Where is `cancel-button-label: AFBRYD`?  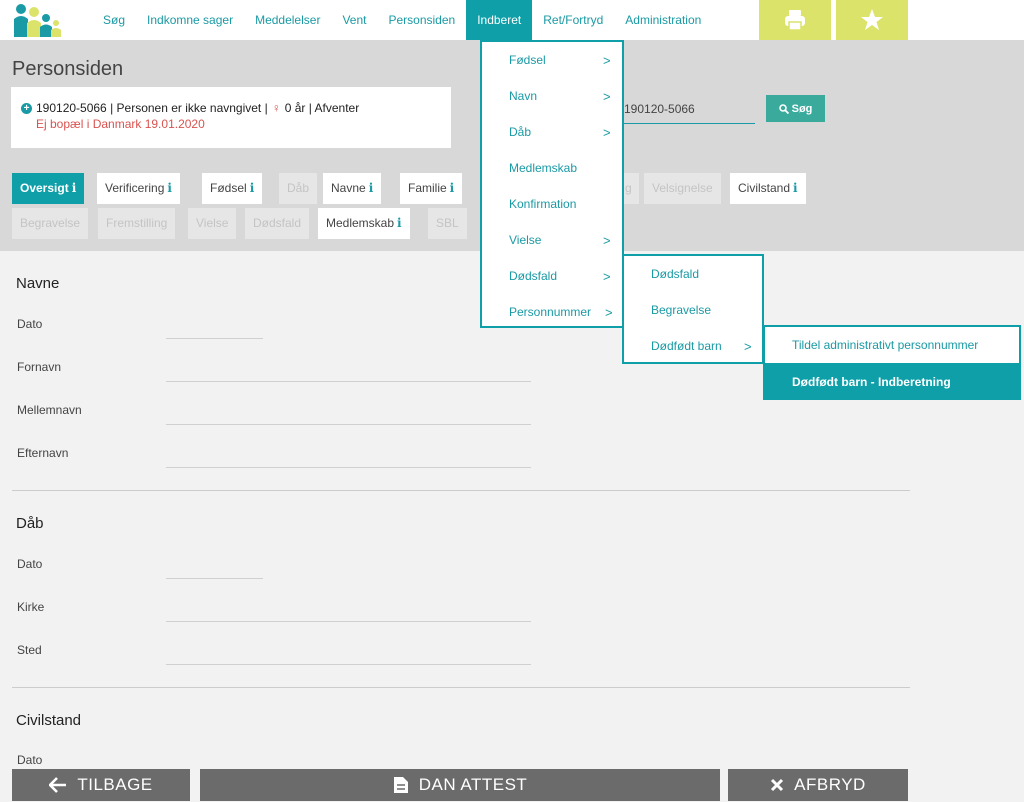
cancel-button-label: AFBRYD is located at coordinates (830, 784).